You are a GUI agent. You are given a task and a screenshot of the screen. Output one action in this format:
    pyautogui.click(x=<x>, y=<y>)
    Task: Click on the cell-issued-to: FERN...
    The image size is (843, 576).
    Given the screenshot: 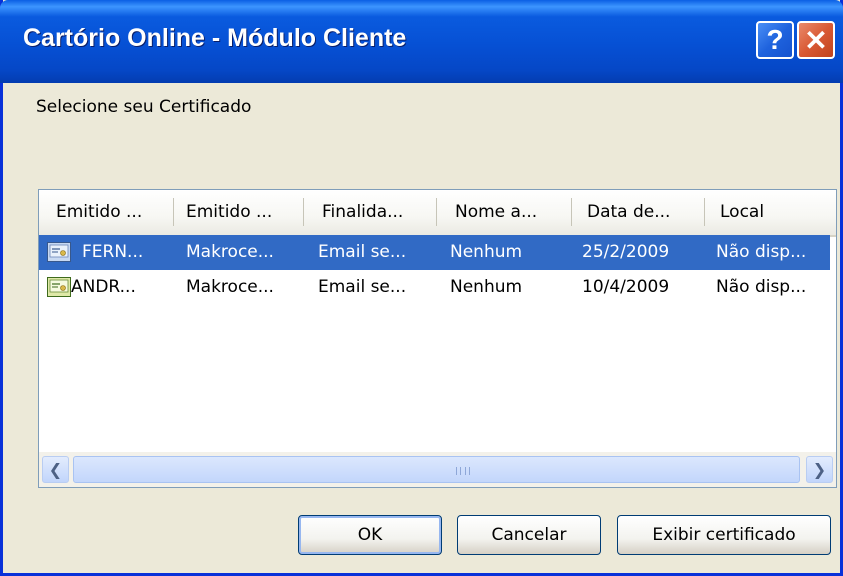 What is the action you would take?
    pyautogui.click(x=113, y=252)
    